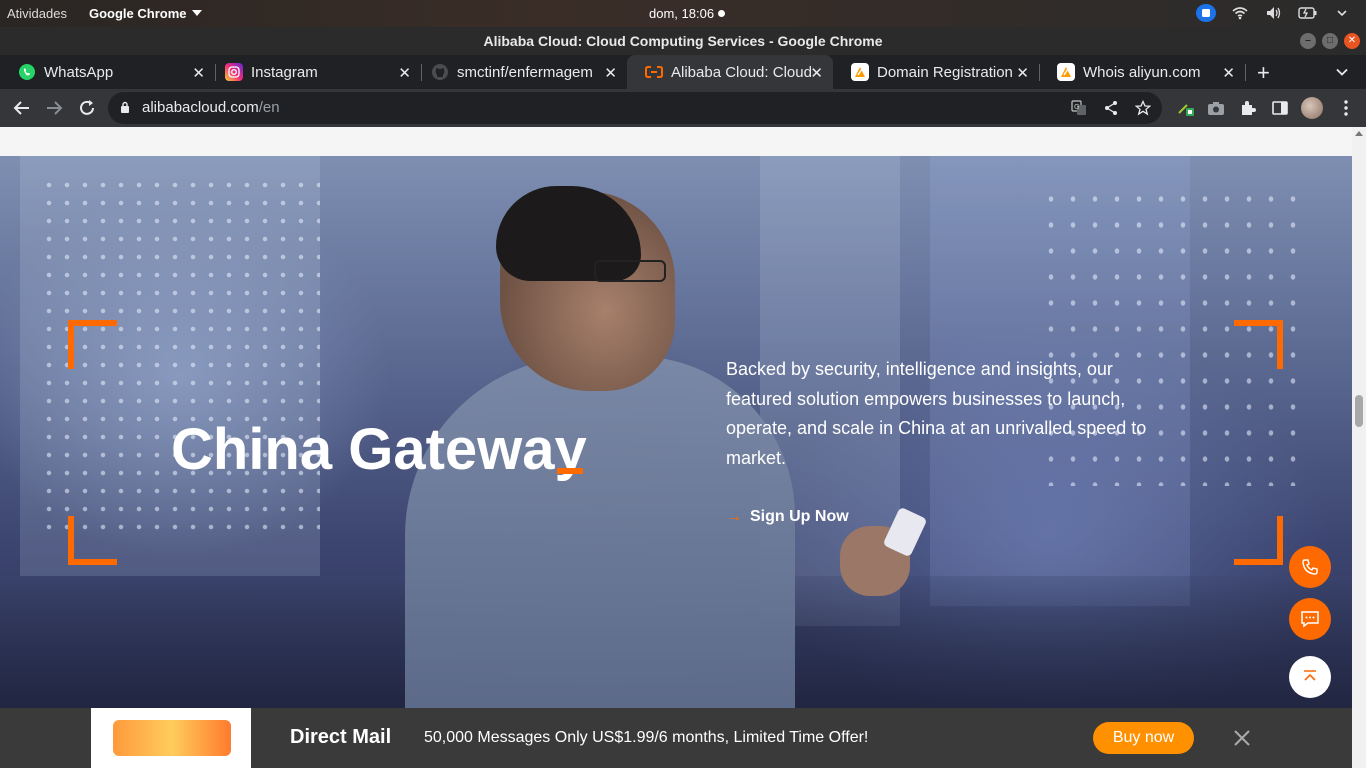  Describe the element at coordinates (200, 107) in the screenshot. I see `url-host: alibabacloud.com` at that location.